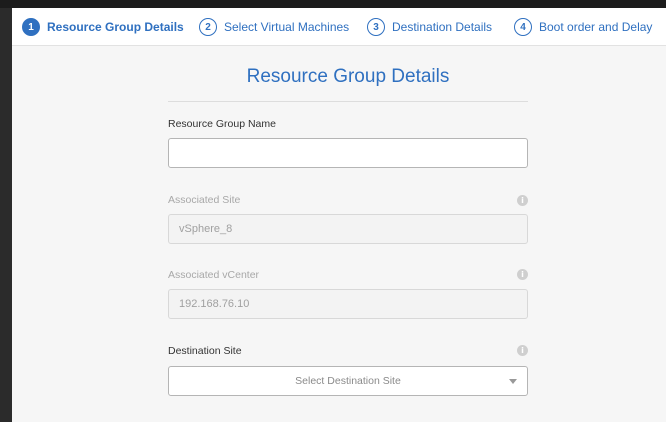  I want to click on title-divider, so click(348, 101).